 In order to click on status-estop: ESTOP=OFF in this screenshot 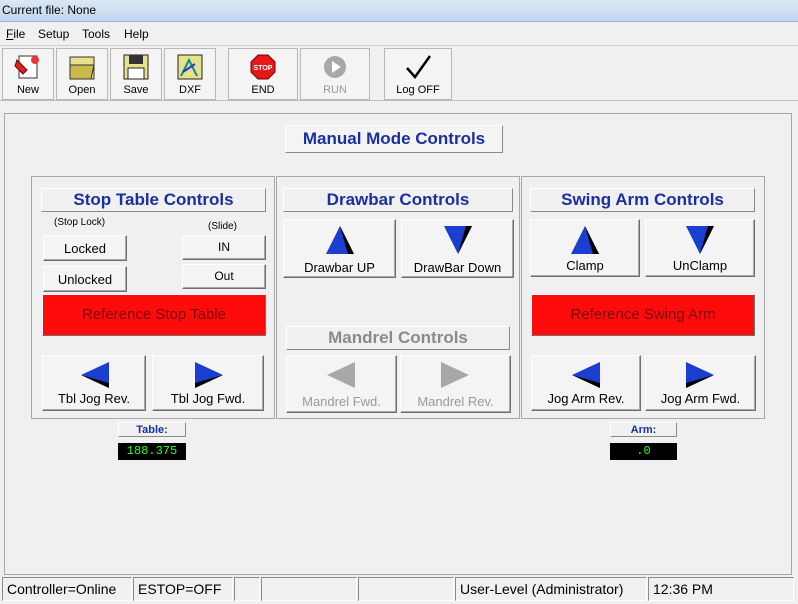, I will do `click(183, 589)`.